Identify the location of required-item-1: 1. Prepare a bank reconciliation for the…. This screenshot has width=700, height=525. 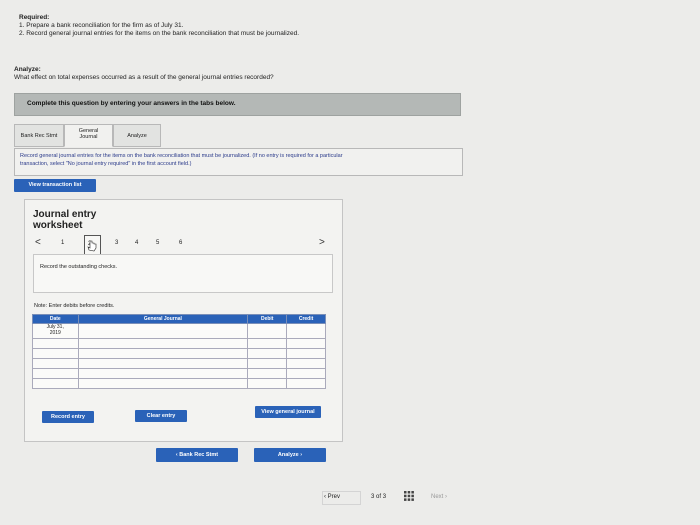
(101, 25).